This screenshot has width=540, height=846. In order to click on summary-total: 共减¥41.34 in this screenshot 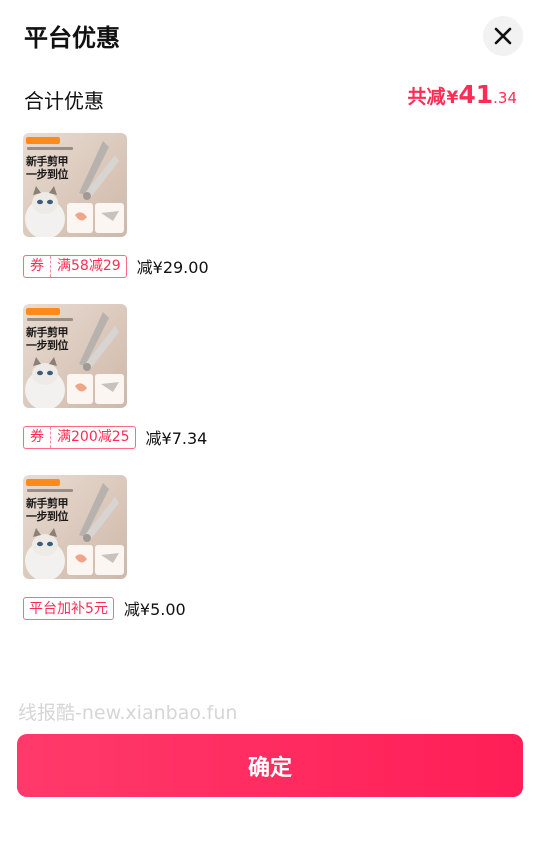, I will do `click(462, 94)`.